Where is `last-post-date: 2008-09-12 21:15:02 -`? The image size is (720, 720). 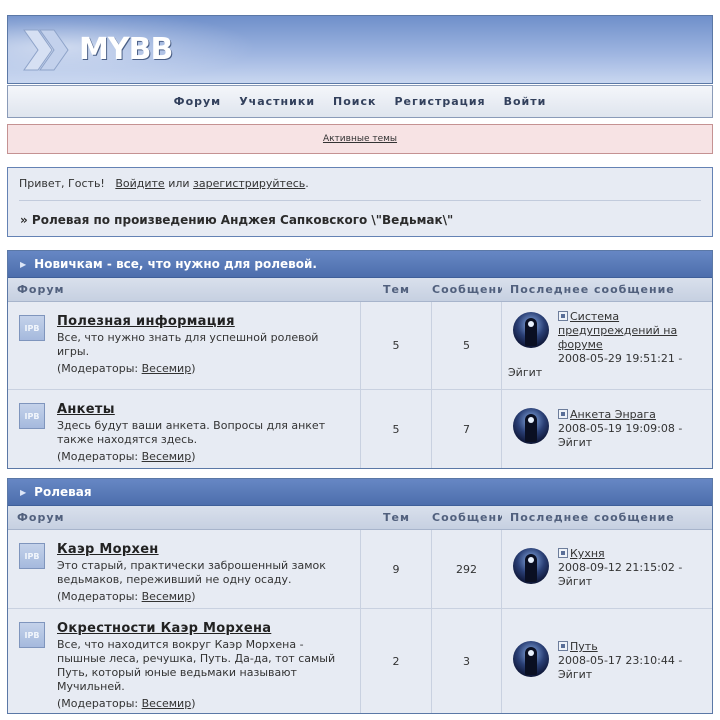 last-post-date: 2008-09-12 21:15:02 - is located at coordinates (620, 567).